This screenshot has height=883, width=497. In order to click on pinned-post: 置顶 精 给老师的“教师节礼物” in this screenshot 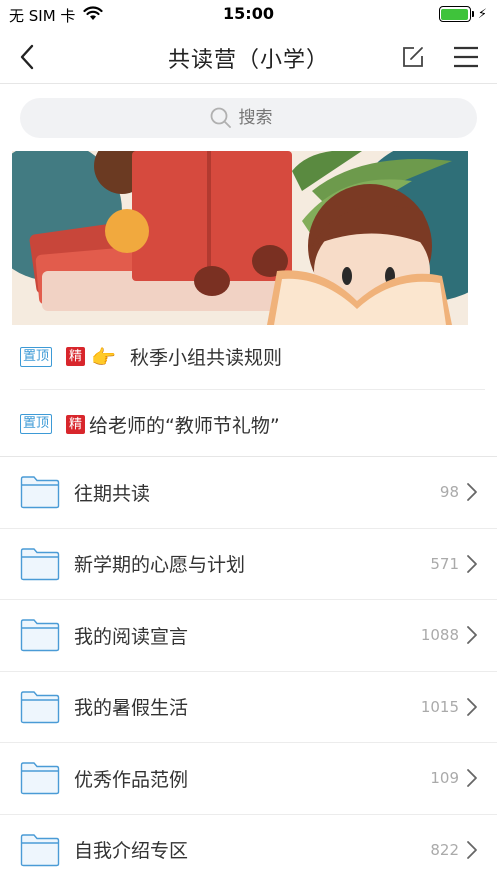, I will do `click(252, 424)`.